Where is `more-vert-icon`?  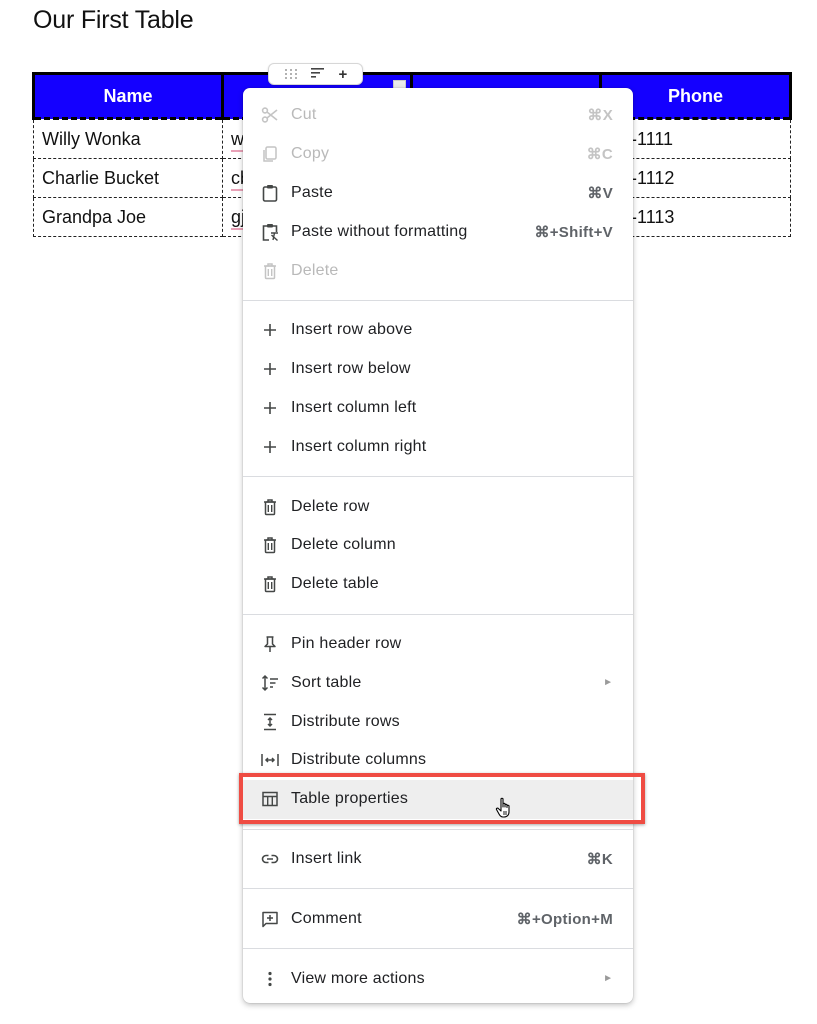
more-vert-icon is located at coordinates (270, 979).